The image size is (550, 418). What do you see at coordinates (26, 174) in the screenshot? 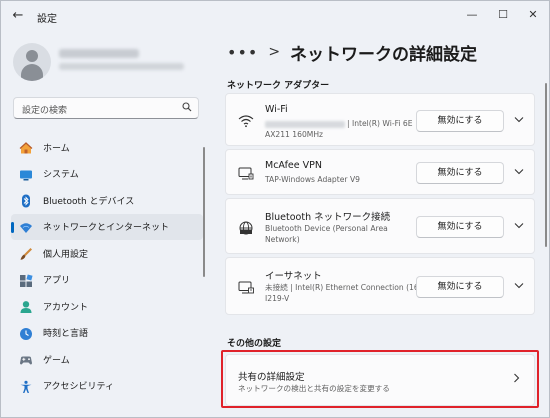
I see `system-icon` at bounding box center [26, 174].